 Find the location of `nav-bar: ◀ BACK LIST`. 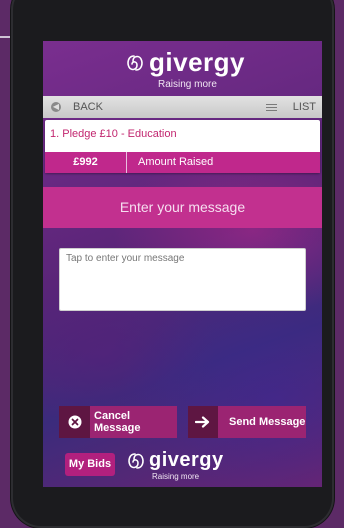

nav-bar: ◀ BACK LIST is located at coordinates (182, 107).